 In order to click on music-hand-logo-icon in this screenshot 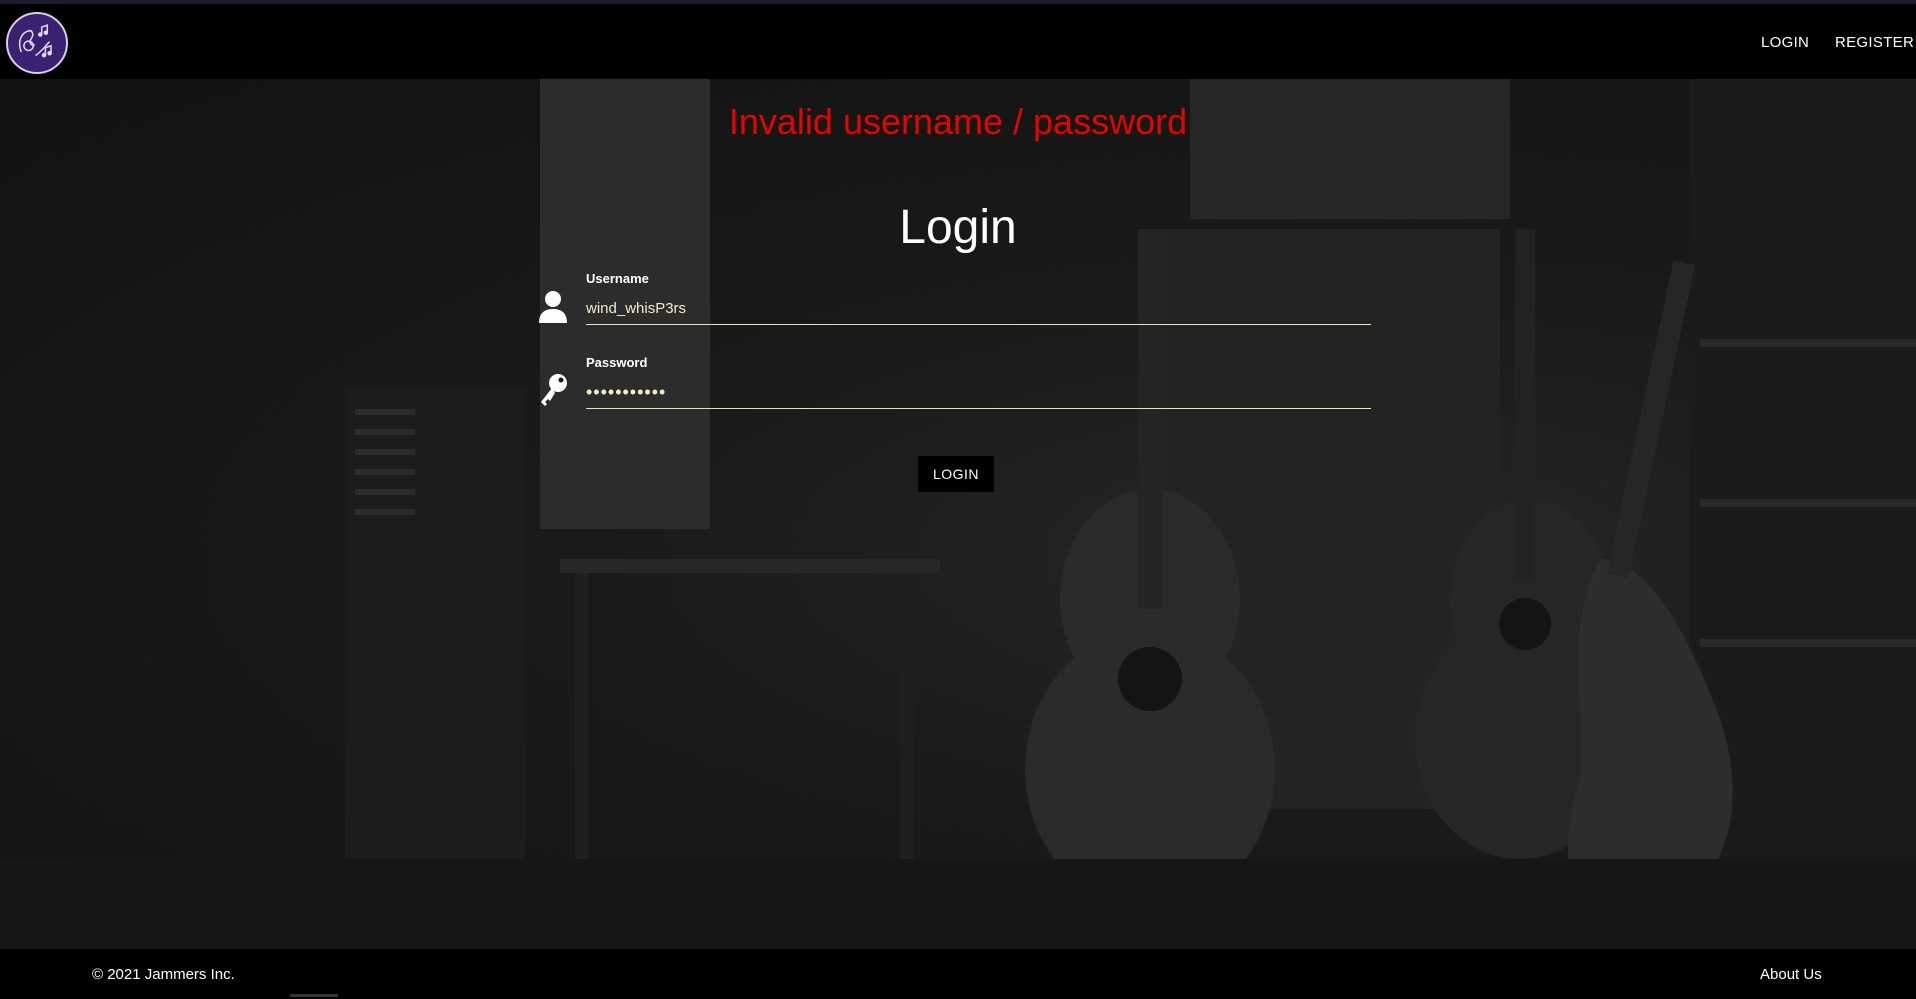, I will do `click(37, 43)`.